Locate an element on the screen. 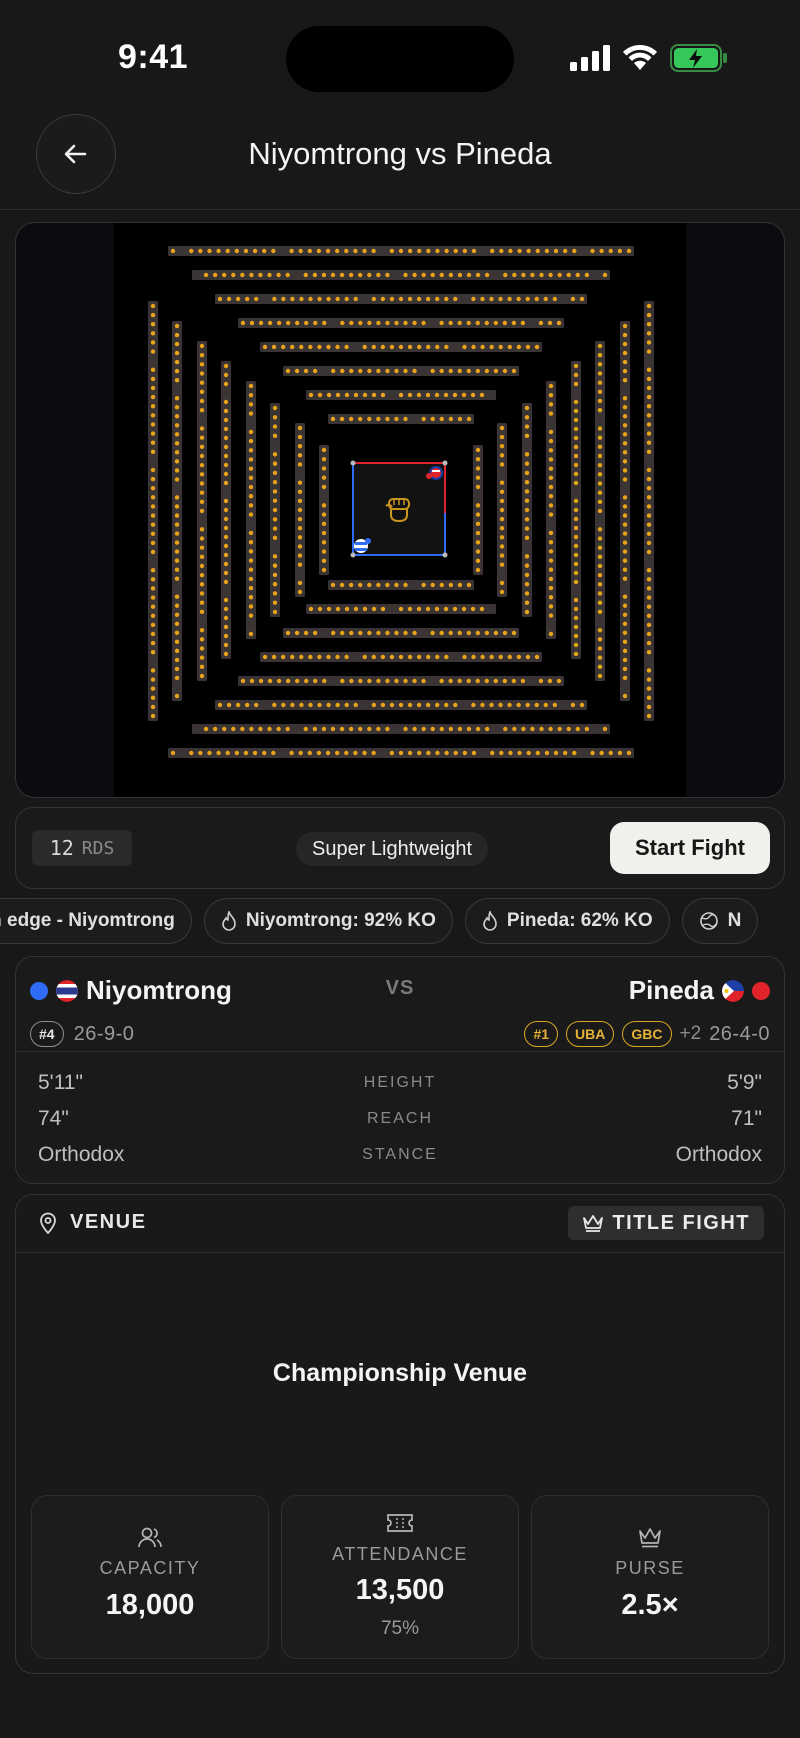  venue-section-label: VENUE is located at coordinates (92, 1222).